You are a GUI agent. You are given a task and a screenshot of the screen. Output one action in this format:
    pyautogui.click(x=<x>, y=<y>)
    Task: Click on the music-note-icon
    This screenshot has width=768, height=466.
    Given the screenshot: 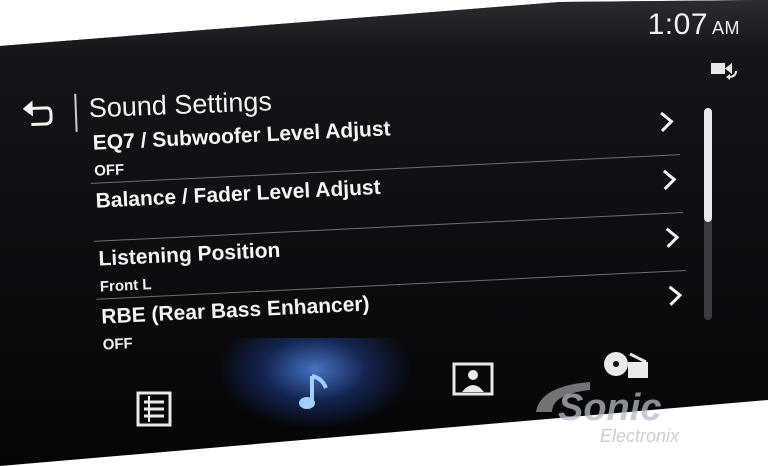 What is the action you would take?
    pyautogui.click(x=313, y=391)
    